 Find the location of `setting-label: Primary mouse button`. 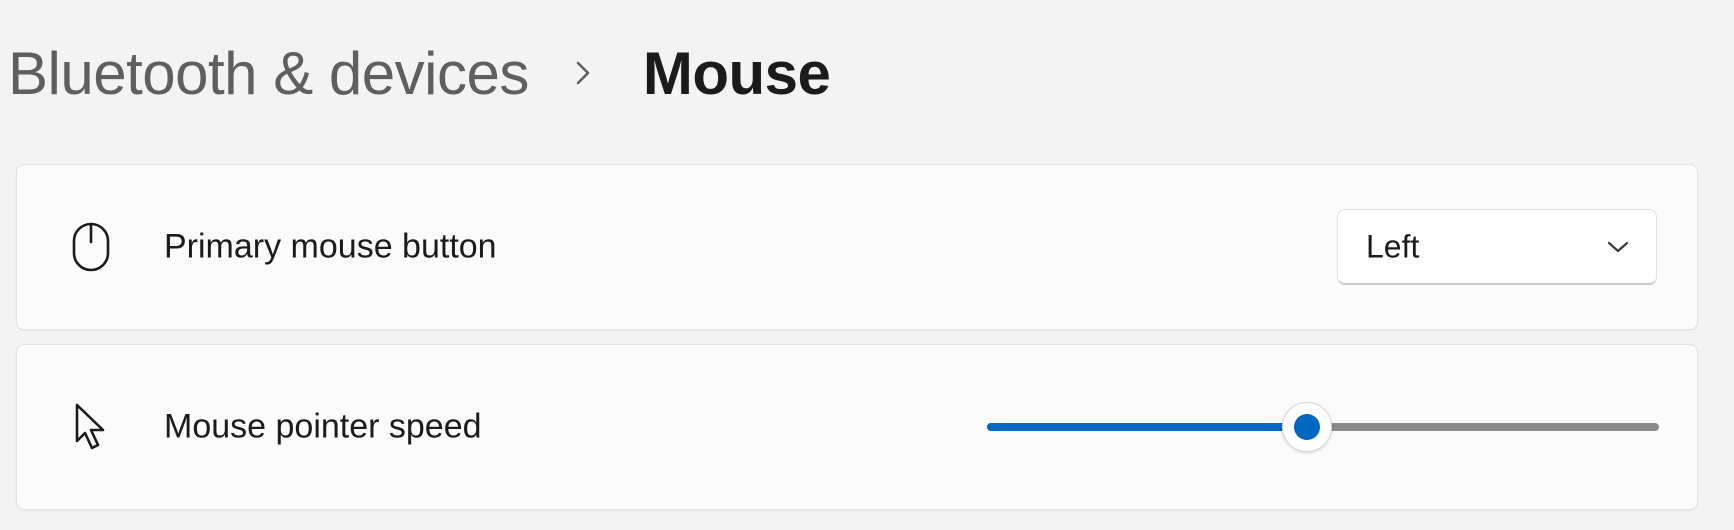

setting-label: Primary mouse button is located at coordinates (330, 246).